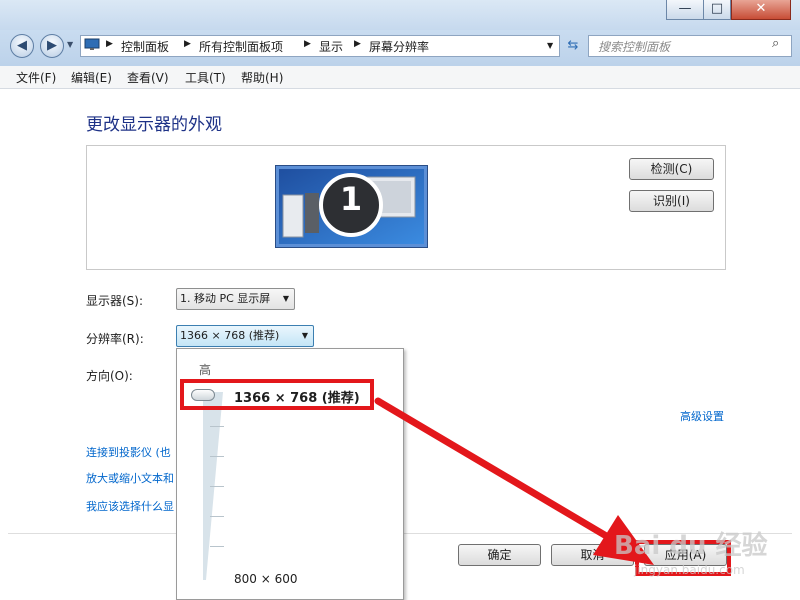  I want to click on projector-link: 连接到投影仪 (也, so click(128, 452).